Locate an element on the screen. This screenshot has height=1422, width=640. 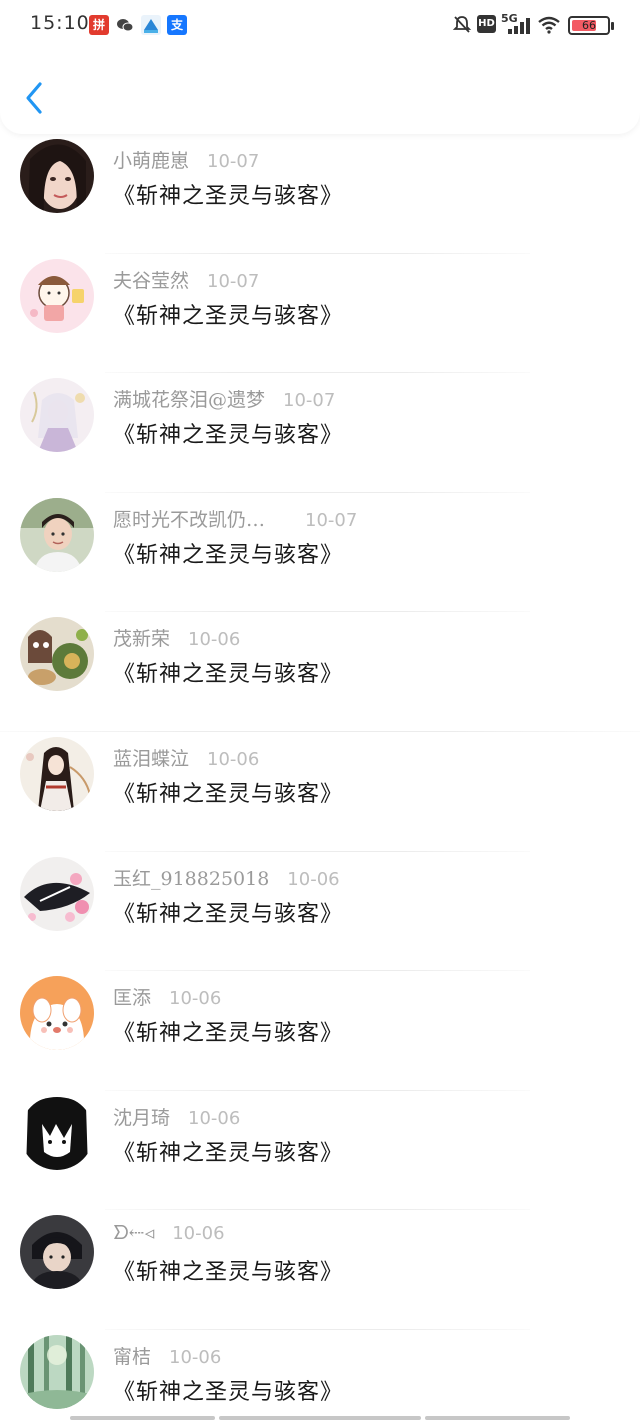
list-item: 愿时光不改凯仍… 10-07 《斩神之圣灵与骇客》 is located at coordinates (320, 553).